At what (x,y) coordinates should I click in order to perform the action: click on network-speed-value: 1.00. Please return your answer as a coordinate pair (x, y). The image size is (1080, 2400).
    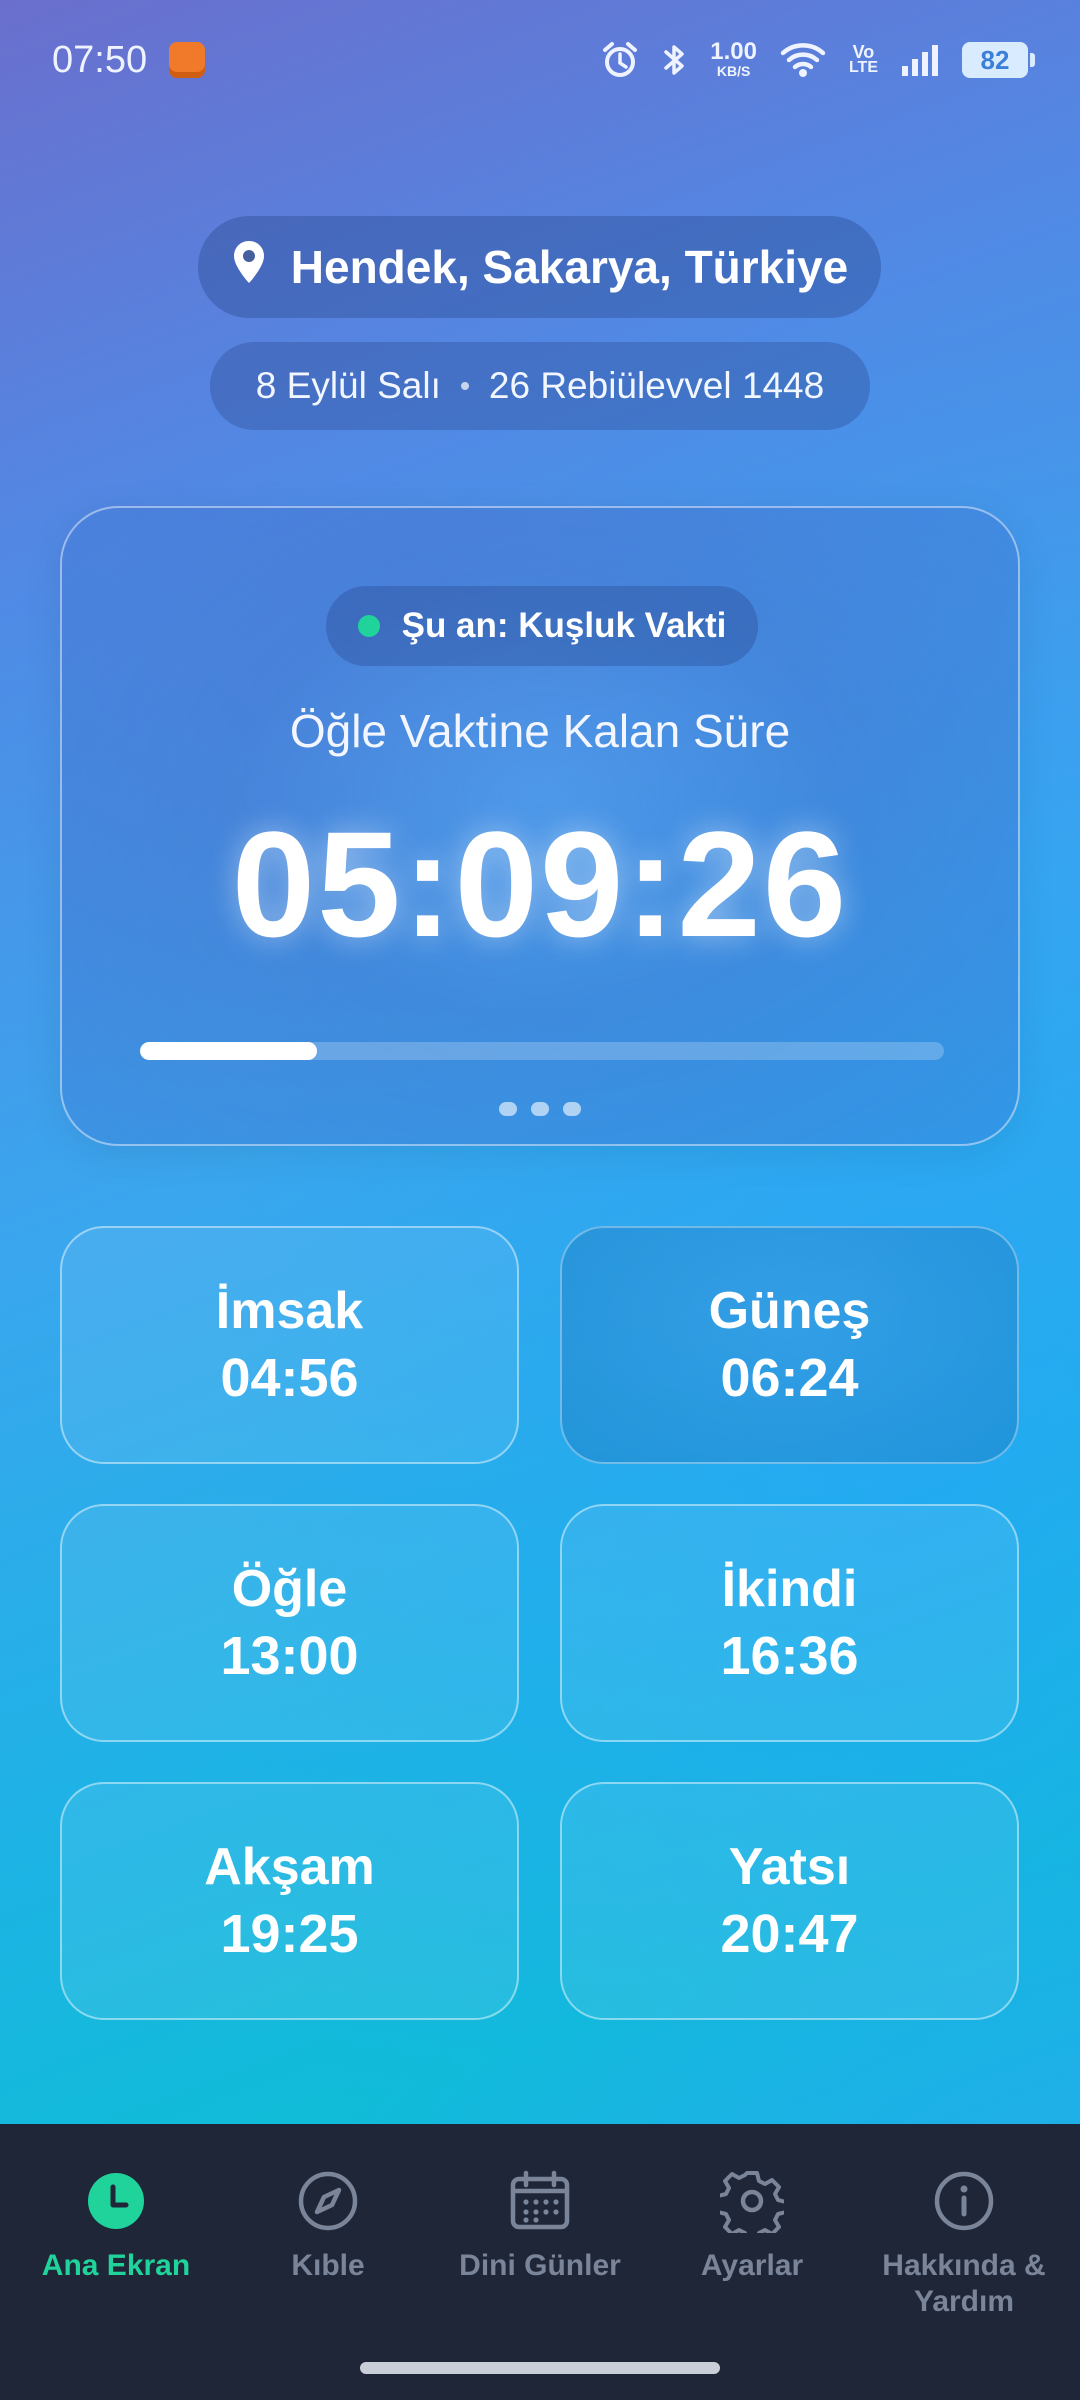
    Looking at the image, I should click on (733, 51).